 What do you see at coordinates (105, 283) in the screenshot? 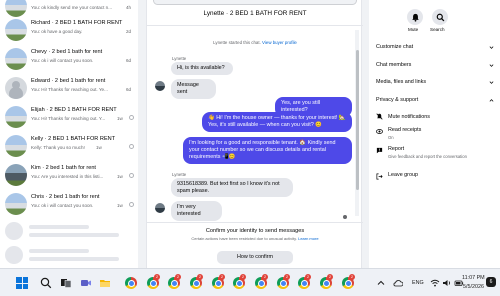
I see `file-explorer-icon` at bounding box center [105, 283].